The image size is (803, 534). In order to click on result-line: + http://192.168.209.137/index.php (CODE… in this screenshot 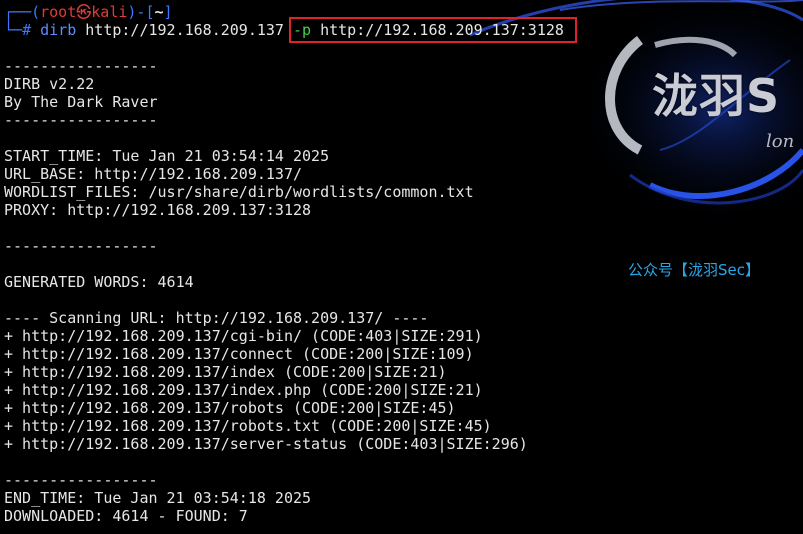, I will do `click(243, 390)`.